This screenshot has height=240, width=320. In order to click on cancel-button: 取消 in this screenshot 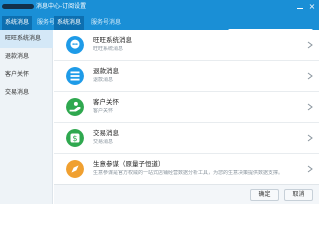, I will do `click(298, 195)`.